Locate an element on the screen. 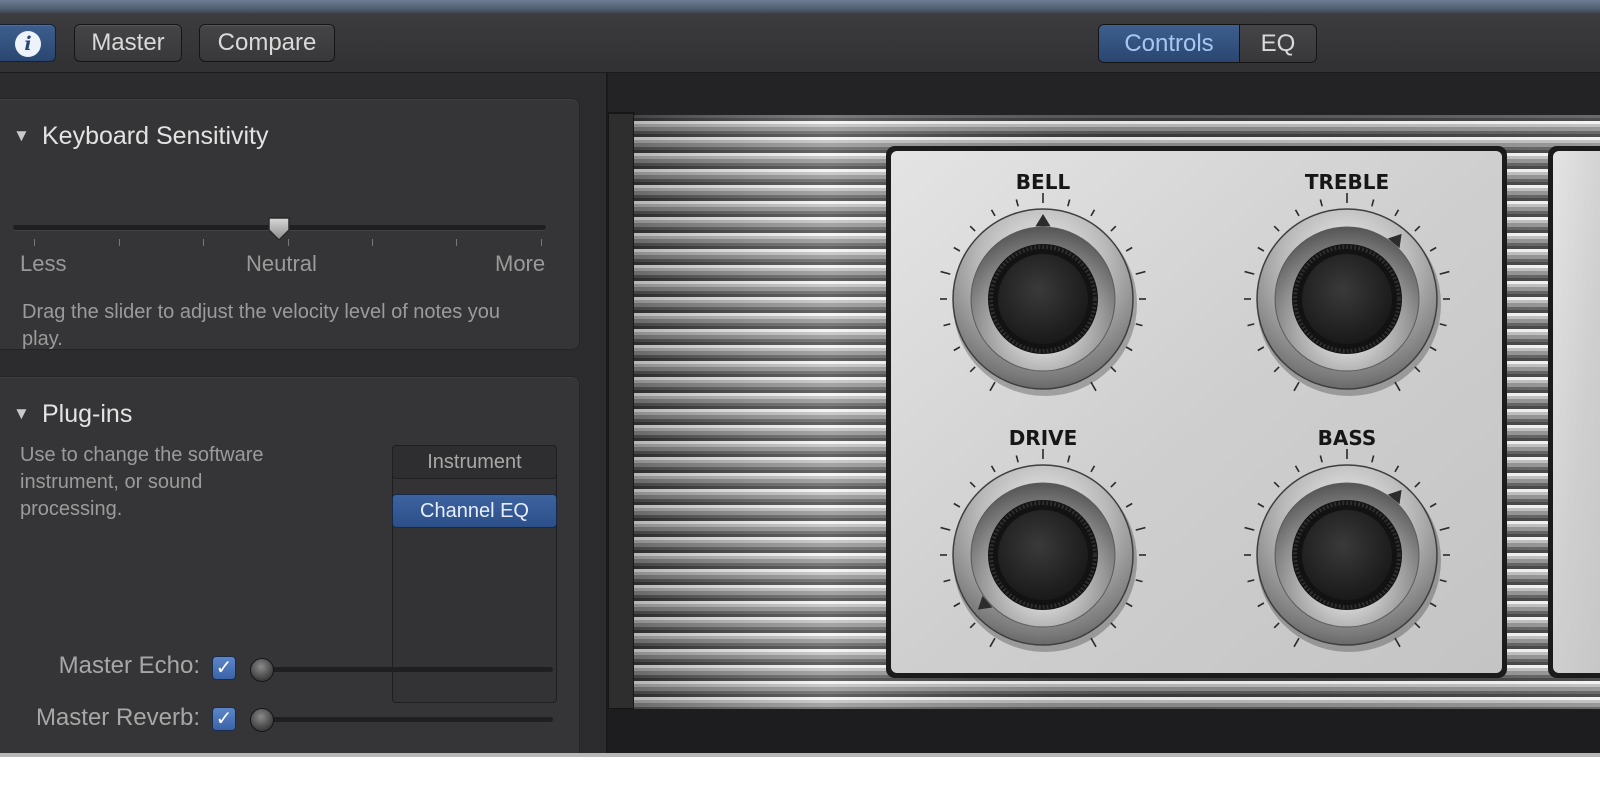 The height and width of the screenshot is (800, 1600). master-reverb-checkbox: ✓ is located at coordinates (224, 719).